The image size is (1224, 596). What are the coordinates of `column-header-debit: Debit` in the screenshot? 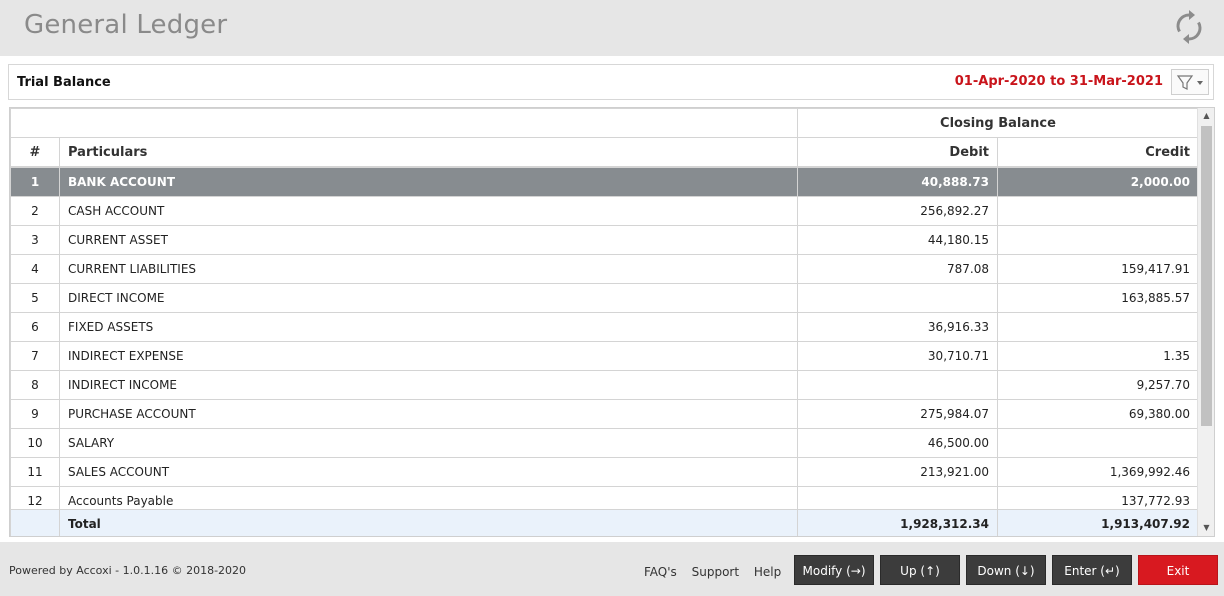 It's located at (897, 152).